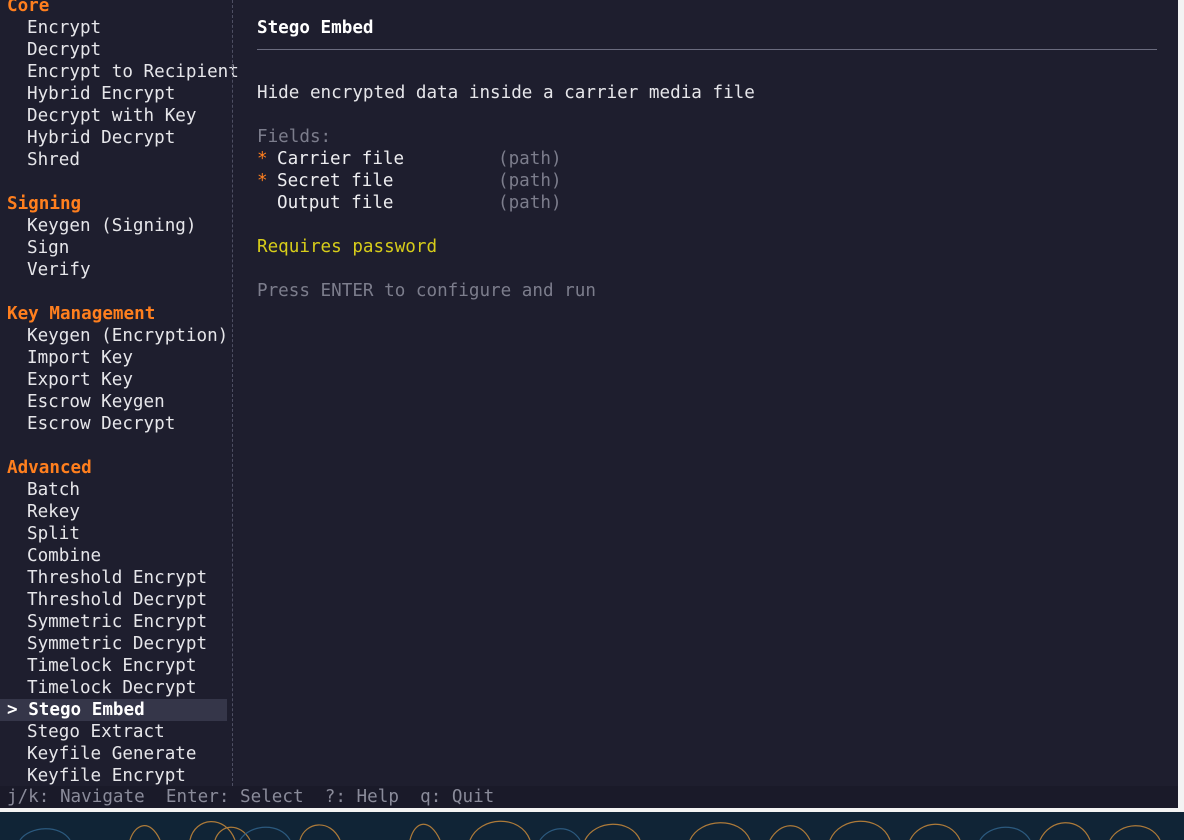 This screenshot has width=1184, height=840. Describe the element at coordinates (116, 424) in the screenshot. I see `menu-item-escrow-decrypt: Escrow Decrypt` at that location.